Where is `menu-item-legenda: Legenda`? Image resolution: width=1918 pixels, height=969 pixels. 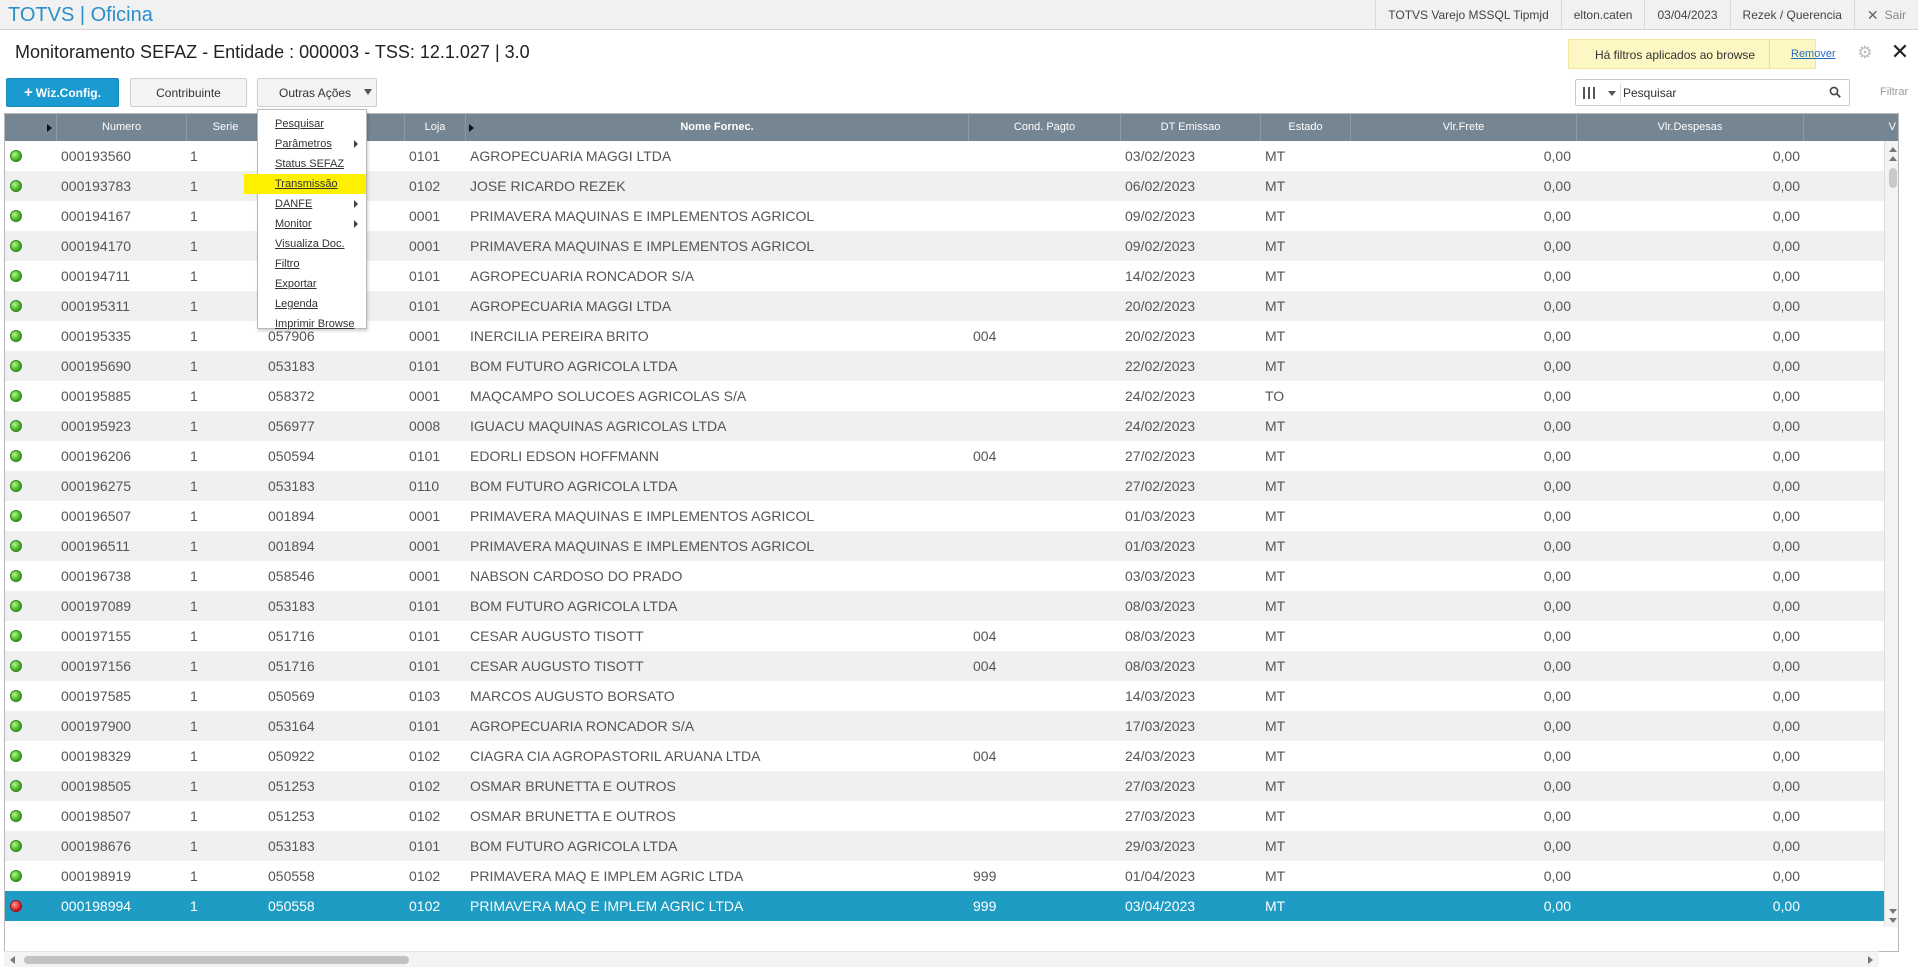 menu-item-legenda: Legenda is located at coordinates (312, 304).